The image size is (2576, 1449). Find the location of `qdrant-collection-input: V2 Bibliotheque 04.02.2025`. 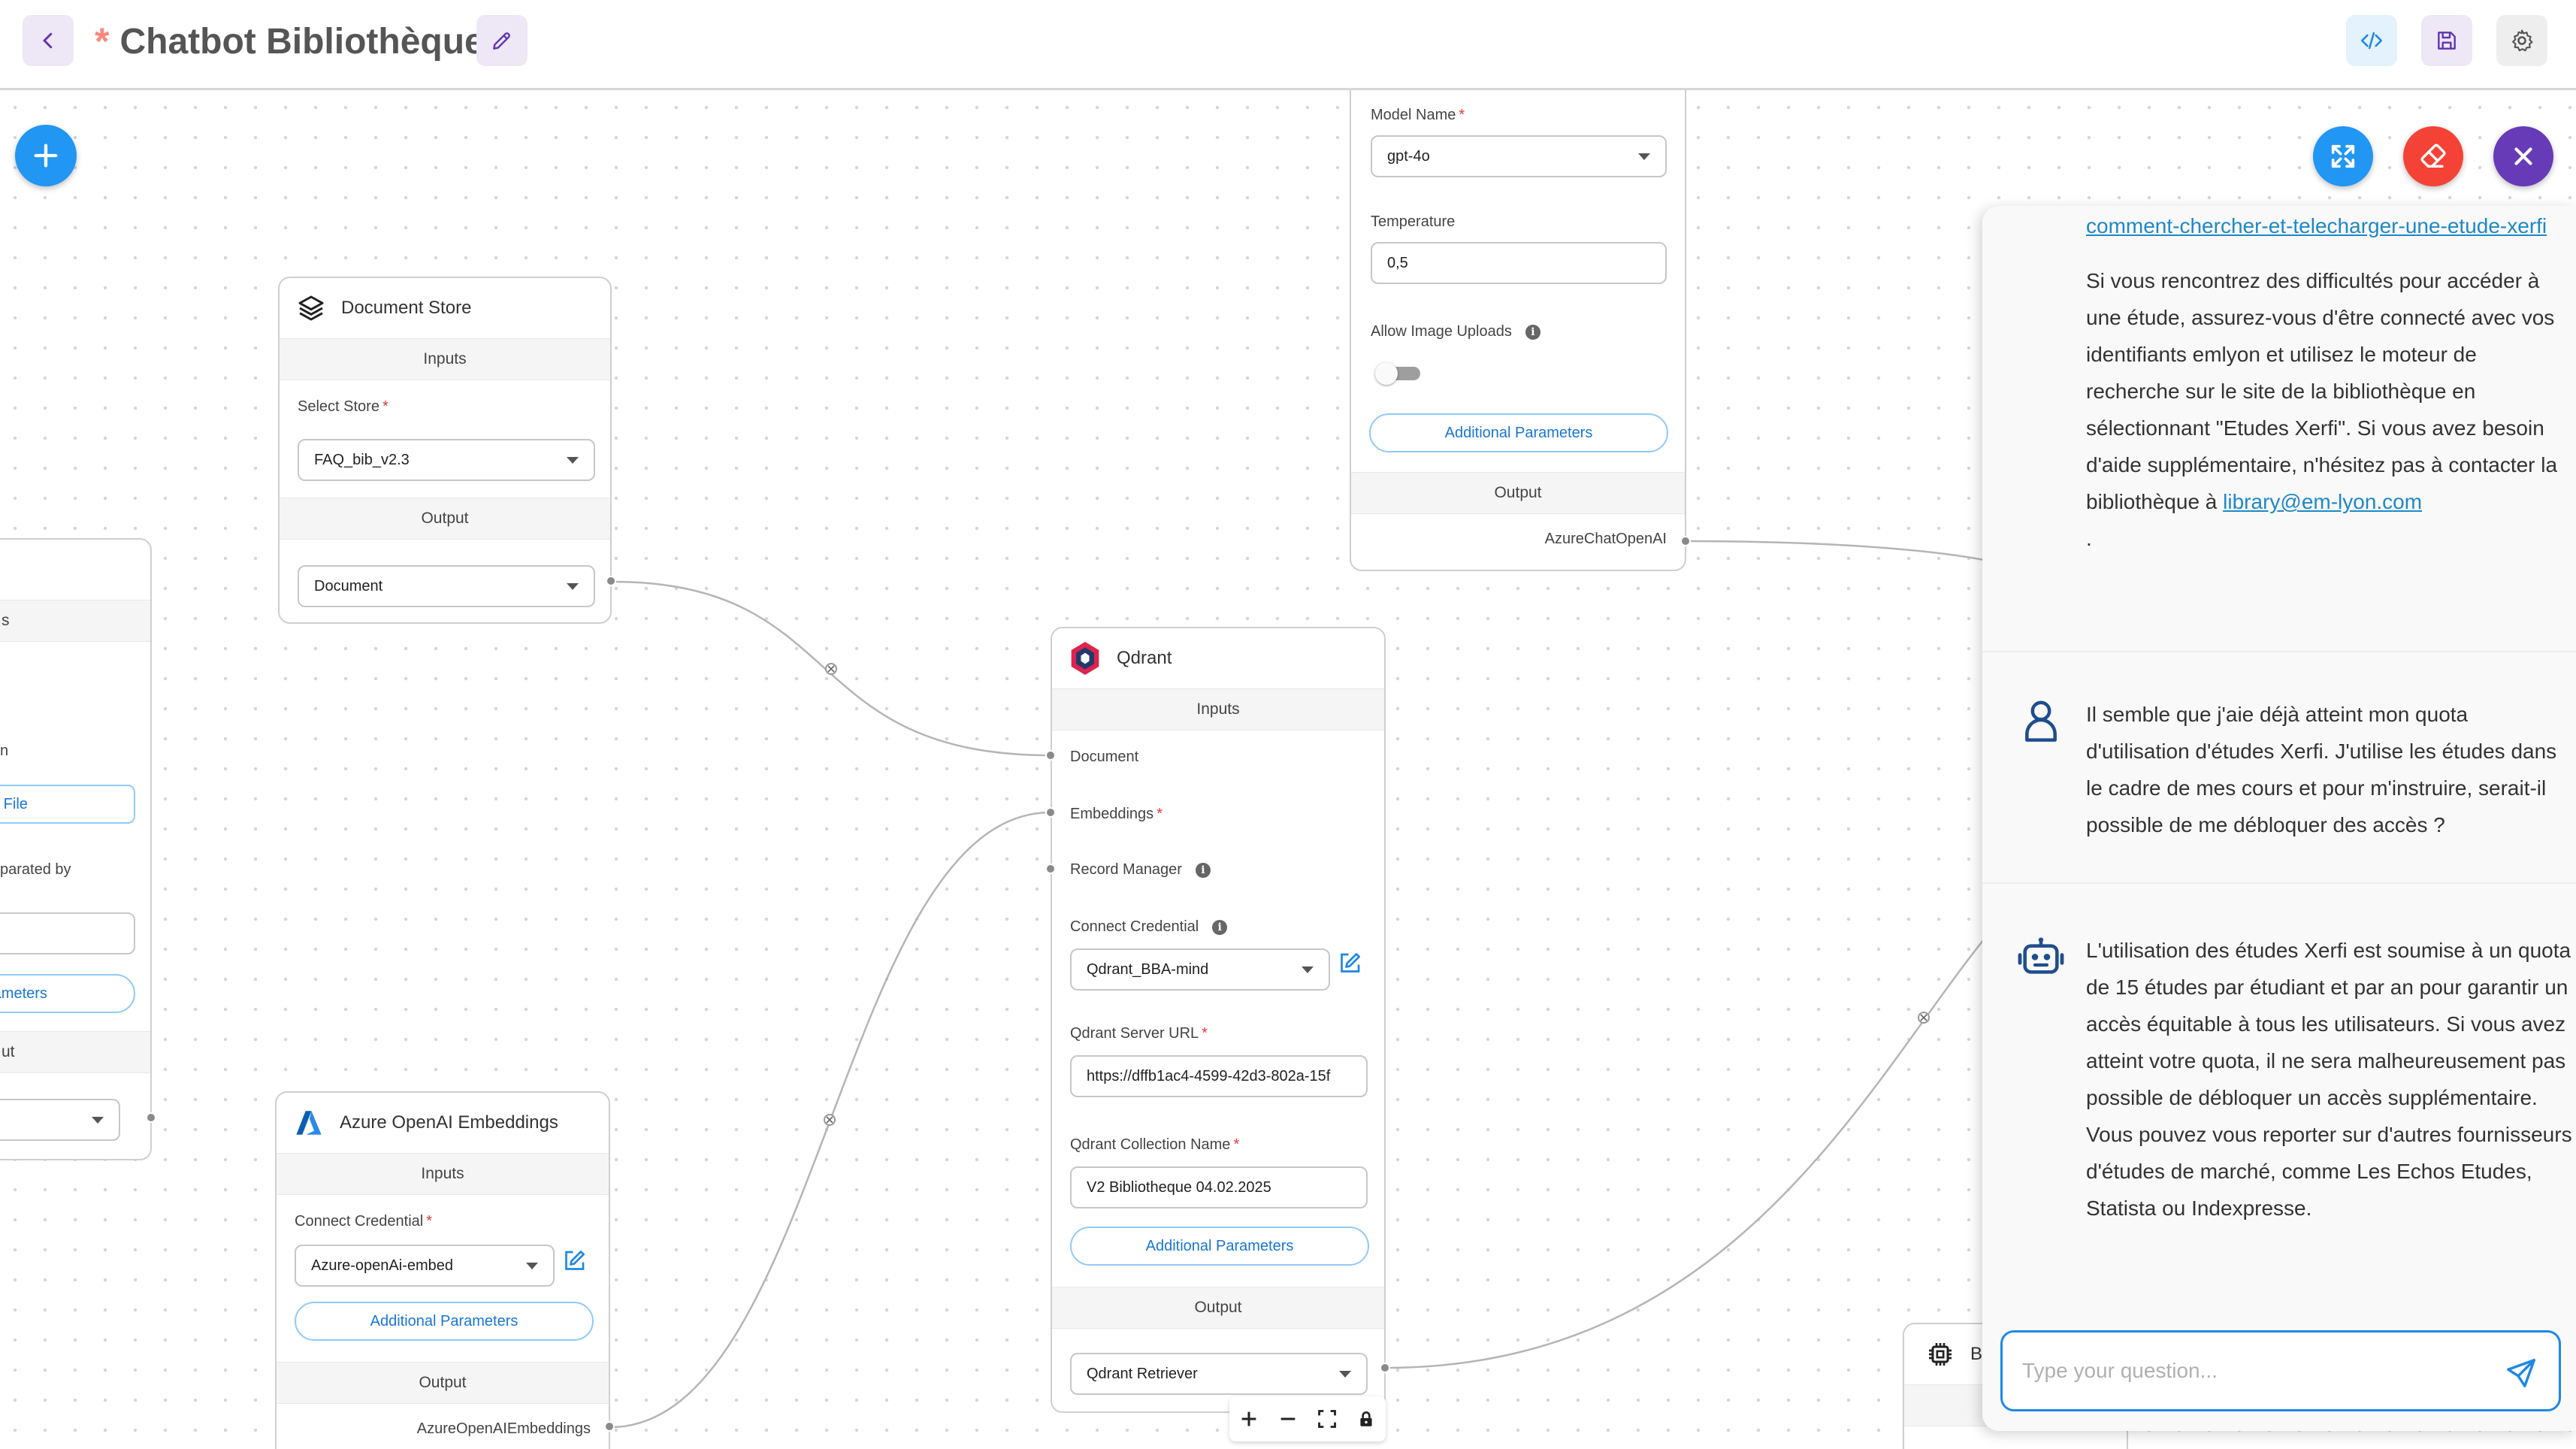

qdrant-collection-input: V2 Bibliotheque 04.02.2025 is located at coordinates (1219, 1187).